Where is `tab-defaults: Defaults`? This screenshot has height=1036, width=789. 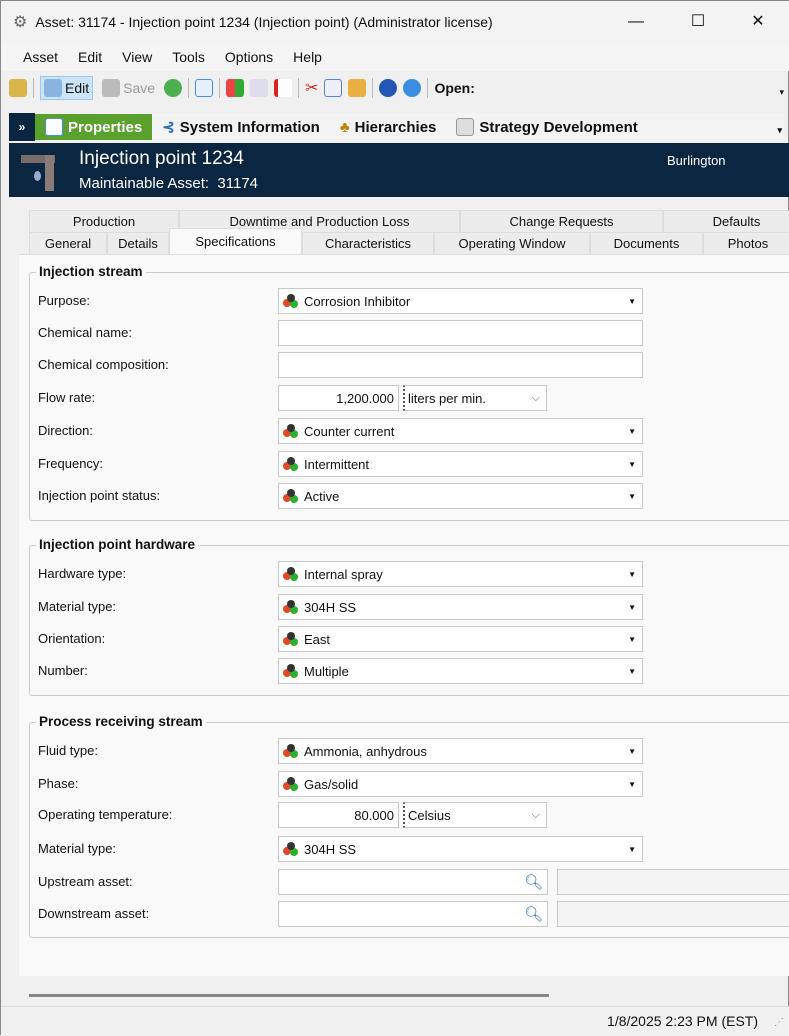
tab-defaults: Defaults is located at coordinates (726, 221).